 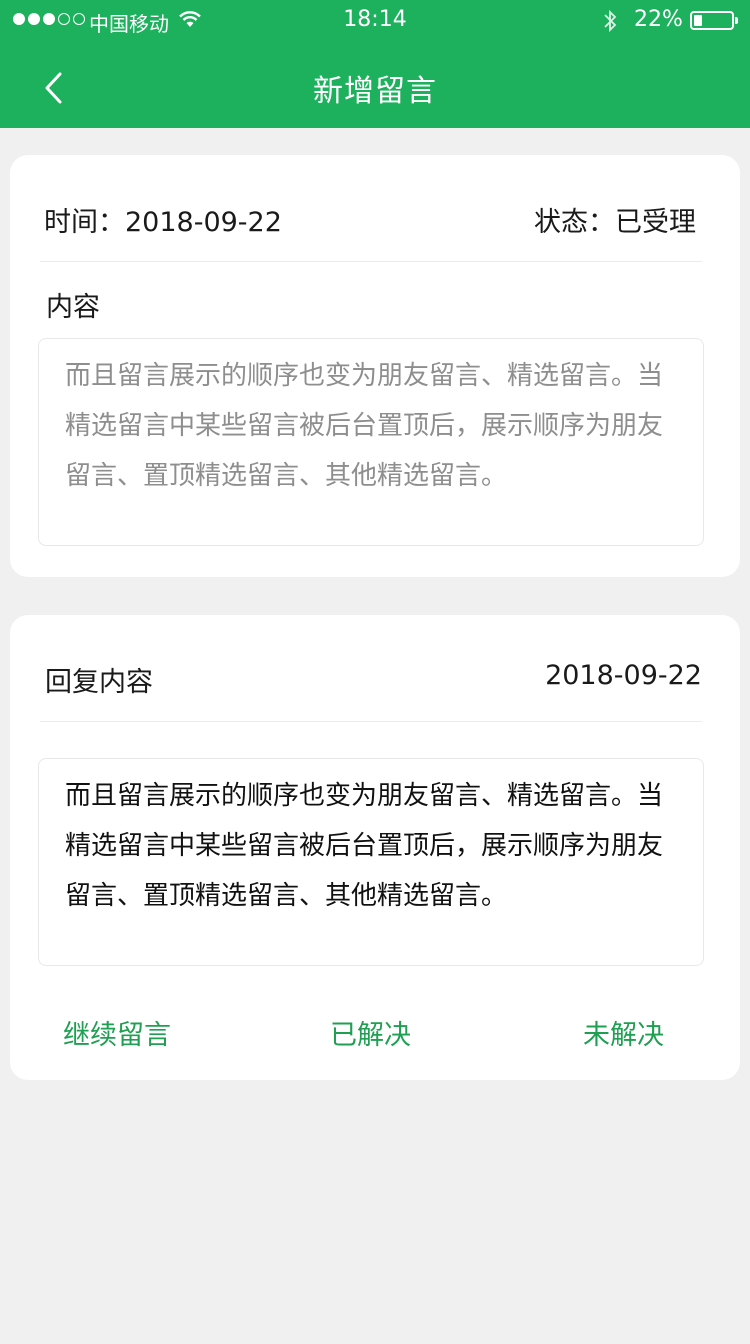 What do you see at coordinates (610, 21) in the screenshot?
I see `bluetooth-icon` at bounding box center [610, 21].